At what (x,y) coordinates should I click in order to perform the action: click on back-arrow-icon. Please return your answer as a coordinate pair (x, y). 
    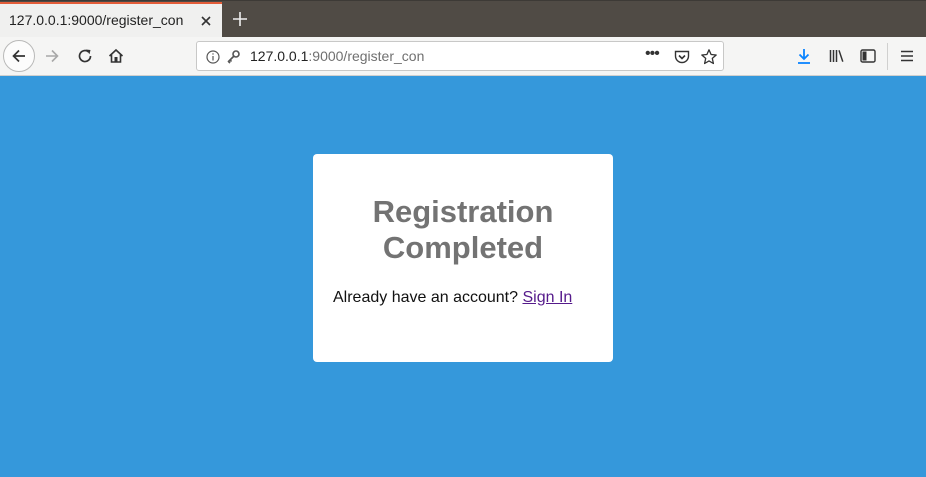
    Looking at the image, I should click on (18, 56).